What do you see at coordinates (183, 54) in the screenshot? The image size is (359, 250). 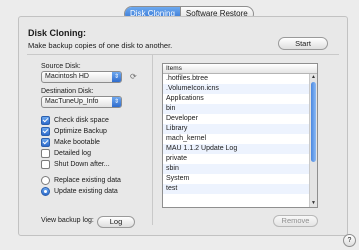 I see `header-separator` at bounding box center [183, 54].